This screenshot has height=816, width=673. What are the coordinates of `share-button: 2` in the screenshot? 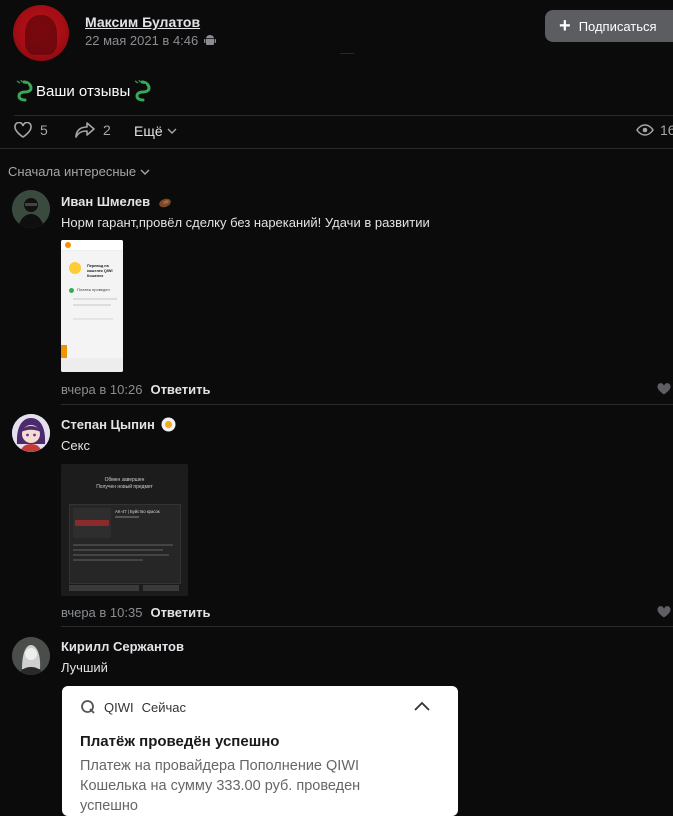 It's located at (93, 130).